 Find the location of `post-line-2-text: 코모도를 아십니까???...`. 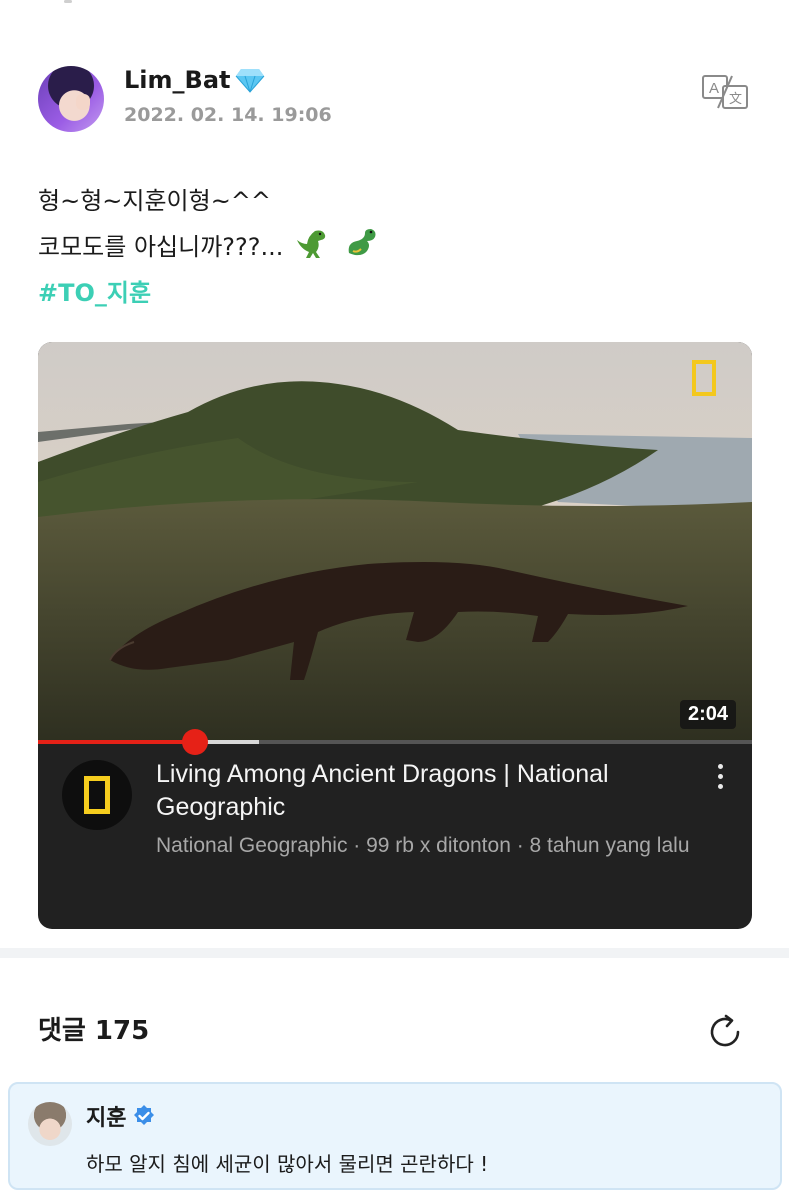

post-line-2-text: 코모도를 아십니까???... is located at coordinates (161, 247).